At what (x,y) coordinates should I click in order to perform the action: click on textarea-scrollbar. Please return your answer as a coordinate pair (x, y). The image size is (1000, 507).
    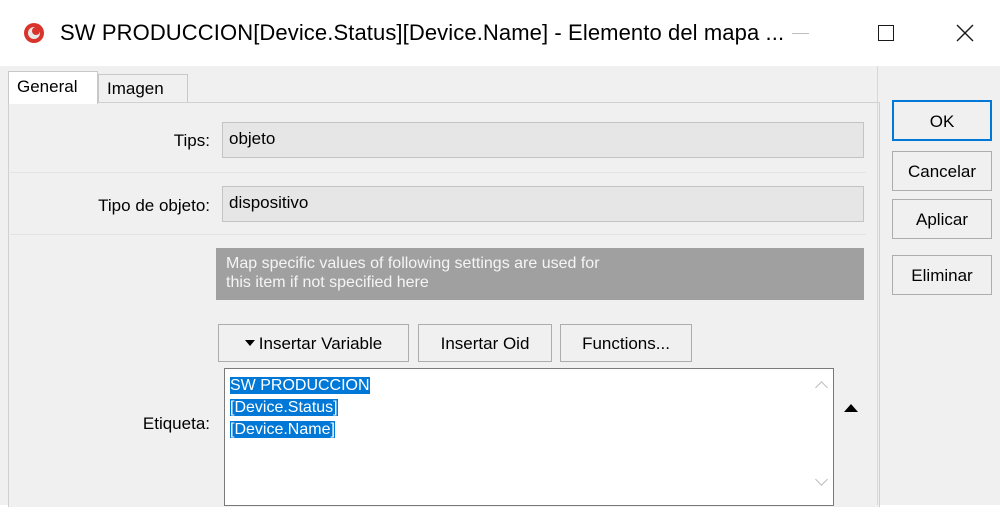
    Looking at the image, I should click on (822, 437).